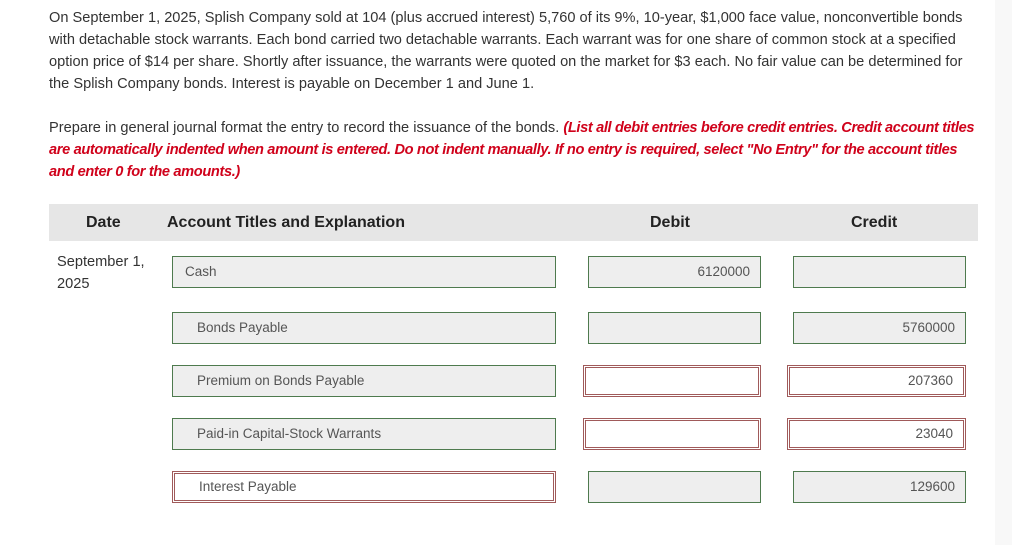  What do you see at coordinates (674, 272) in the screenshot?
I see `debit-input: 6120000` at bounding box center [674, 272].